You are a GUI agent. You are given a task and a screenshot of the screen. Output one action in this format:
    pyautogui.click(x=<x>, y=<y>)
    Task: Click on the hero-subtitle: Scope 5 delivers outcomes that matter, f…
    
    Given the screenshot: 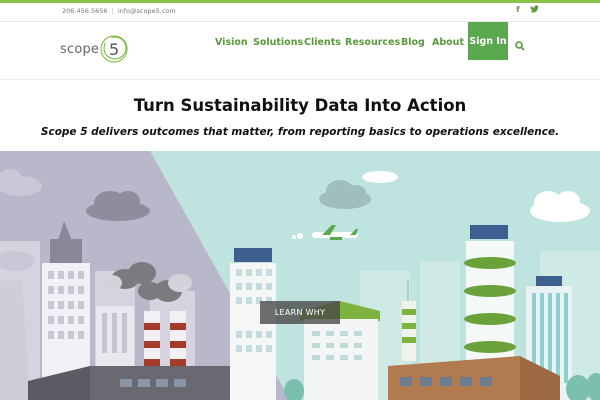 What is the action you would take?
    pyautogui.click(x=300, y=132)
    